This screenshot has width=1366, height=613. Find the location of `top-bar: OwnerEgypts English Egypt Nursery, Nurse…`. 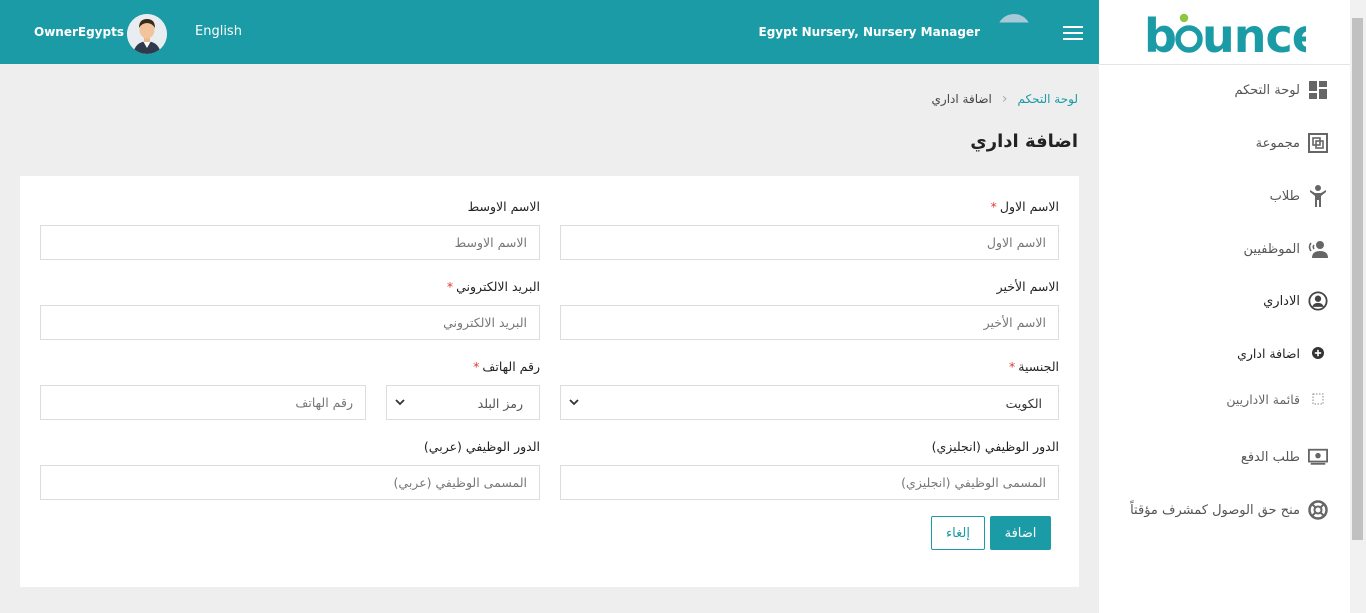

top-bar: OwnerEgypts English Egypt Nursery, Nurse… is located at coordinates (549, 32).